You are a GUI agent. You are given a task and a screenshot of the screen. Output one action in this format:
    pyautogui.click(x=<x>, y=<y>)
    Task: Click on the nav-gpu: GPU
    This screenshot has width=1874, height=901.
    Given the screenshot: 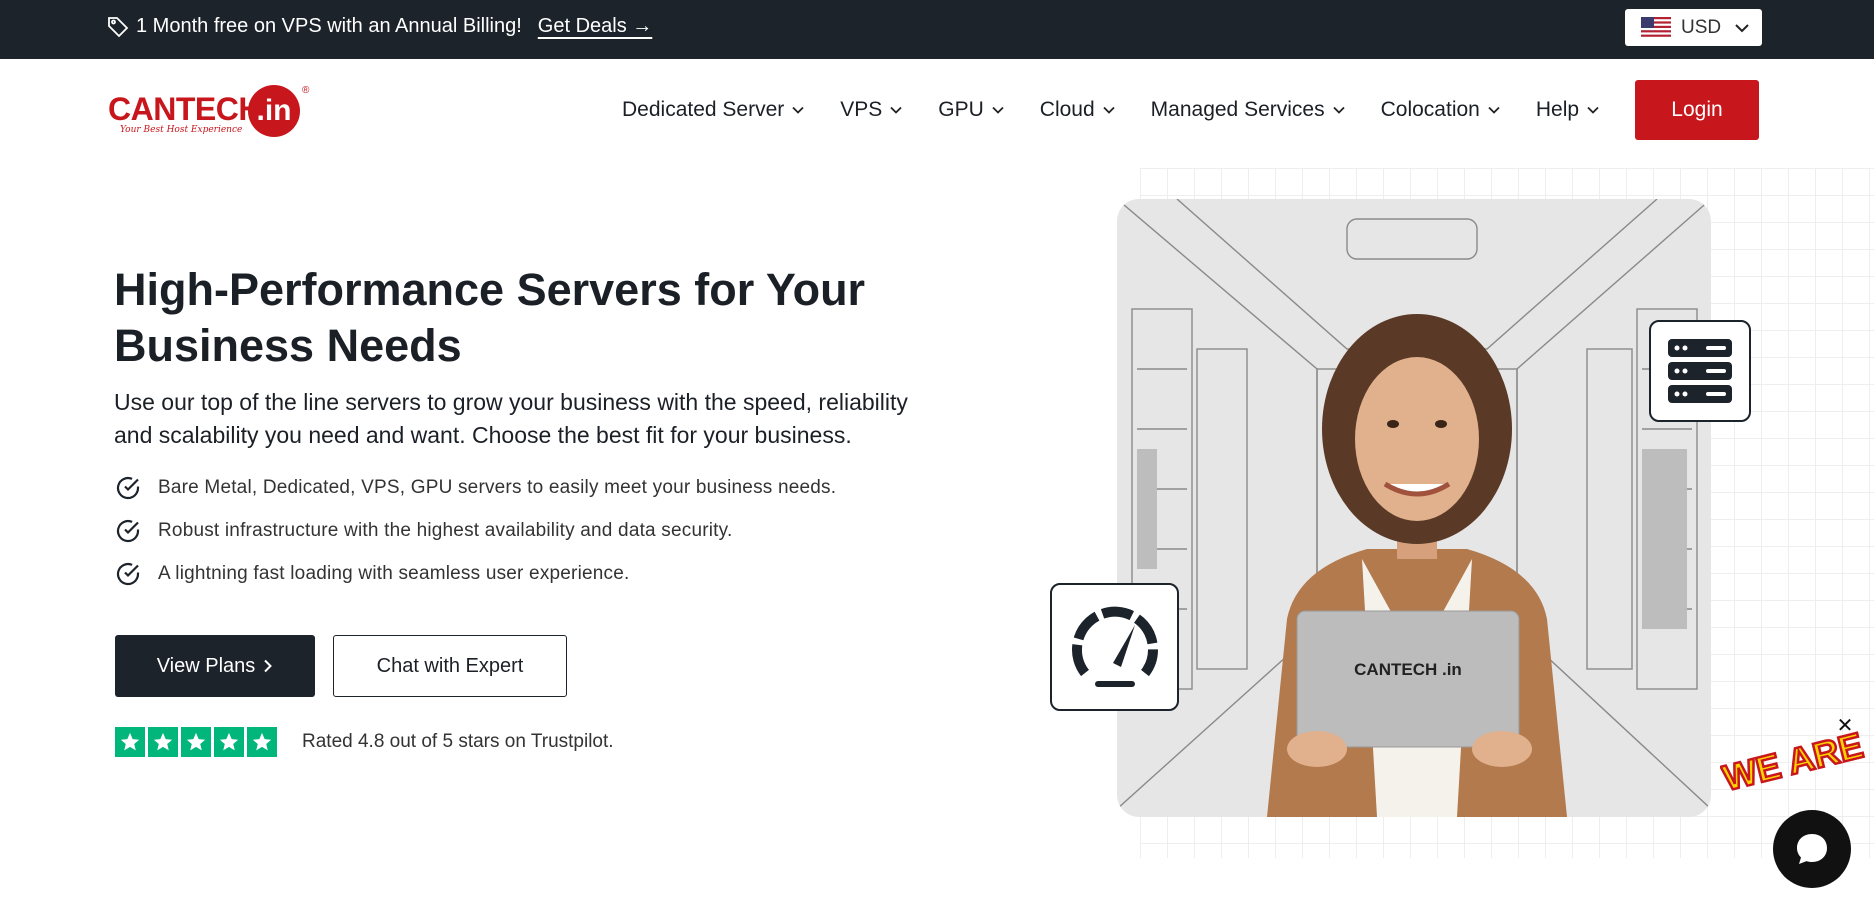 What is the action you would take?
    pyautogui.click(x=971, y=110)
    